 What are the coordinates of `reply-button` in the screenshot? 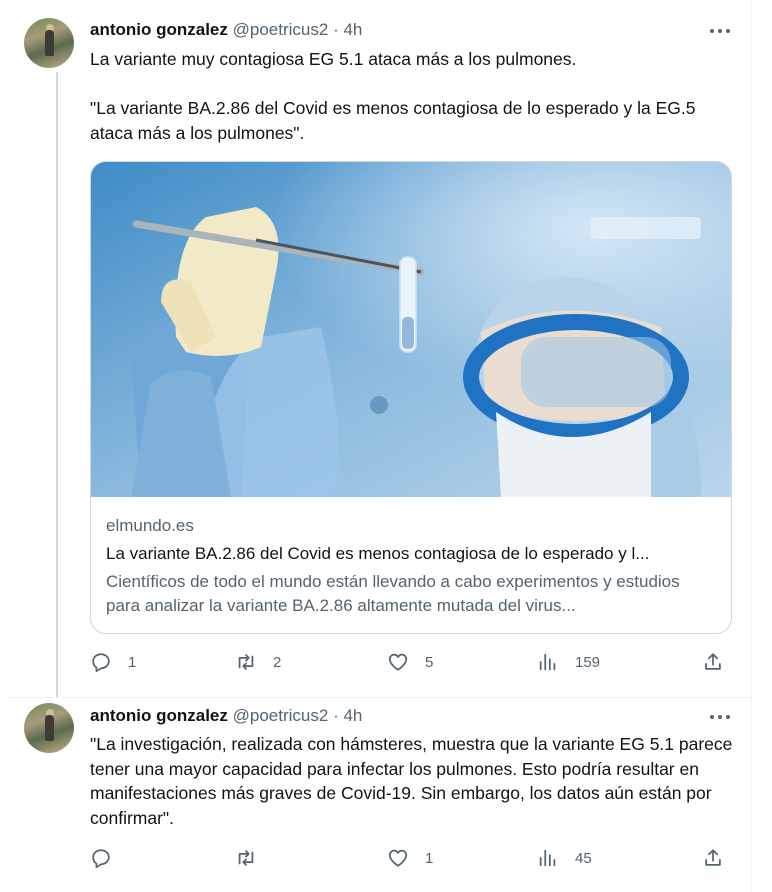 It's located at (109, 858).